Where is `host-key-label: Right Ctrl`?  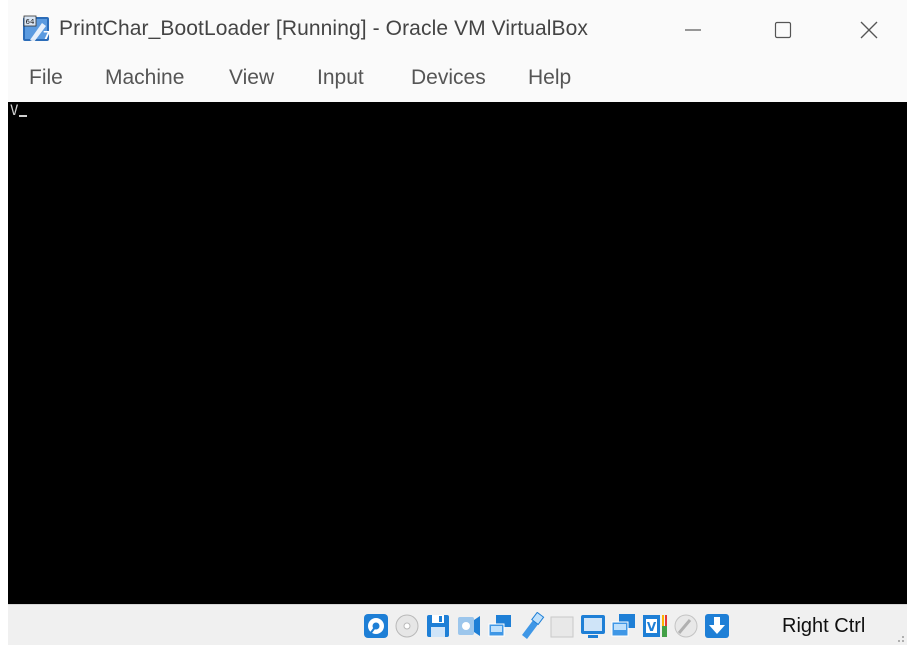 host-key-label: Right Ctrl is located at coordinates (824, 626).